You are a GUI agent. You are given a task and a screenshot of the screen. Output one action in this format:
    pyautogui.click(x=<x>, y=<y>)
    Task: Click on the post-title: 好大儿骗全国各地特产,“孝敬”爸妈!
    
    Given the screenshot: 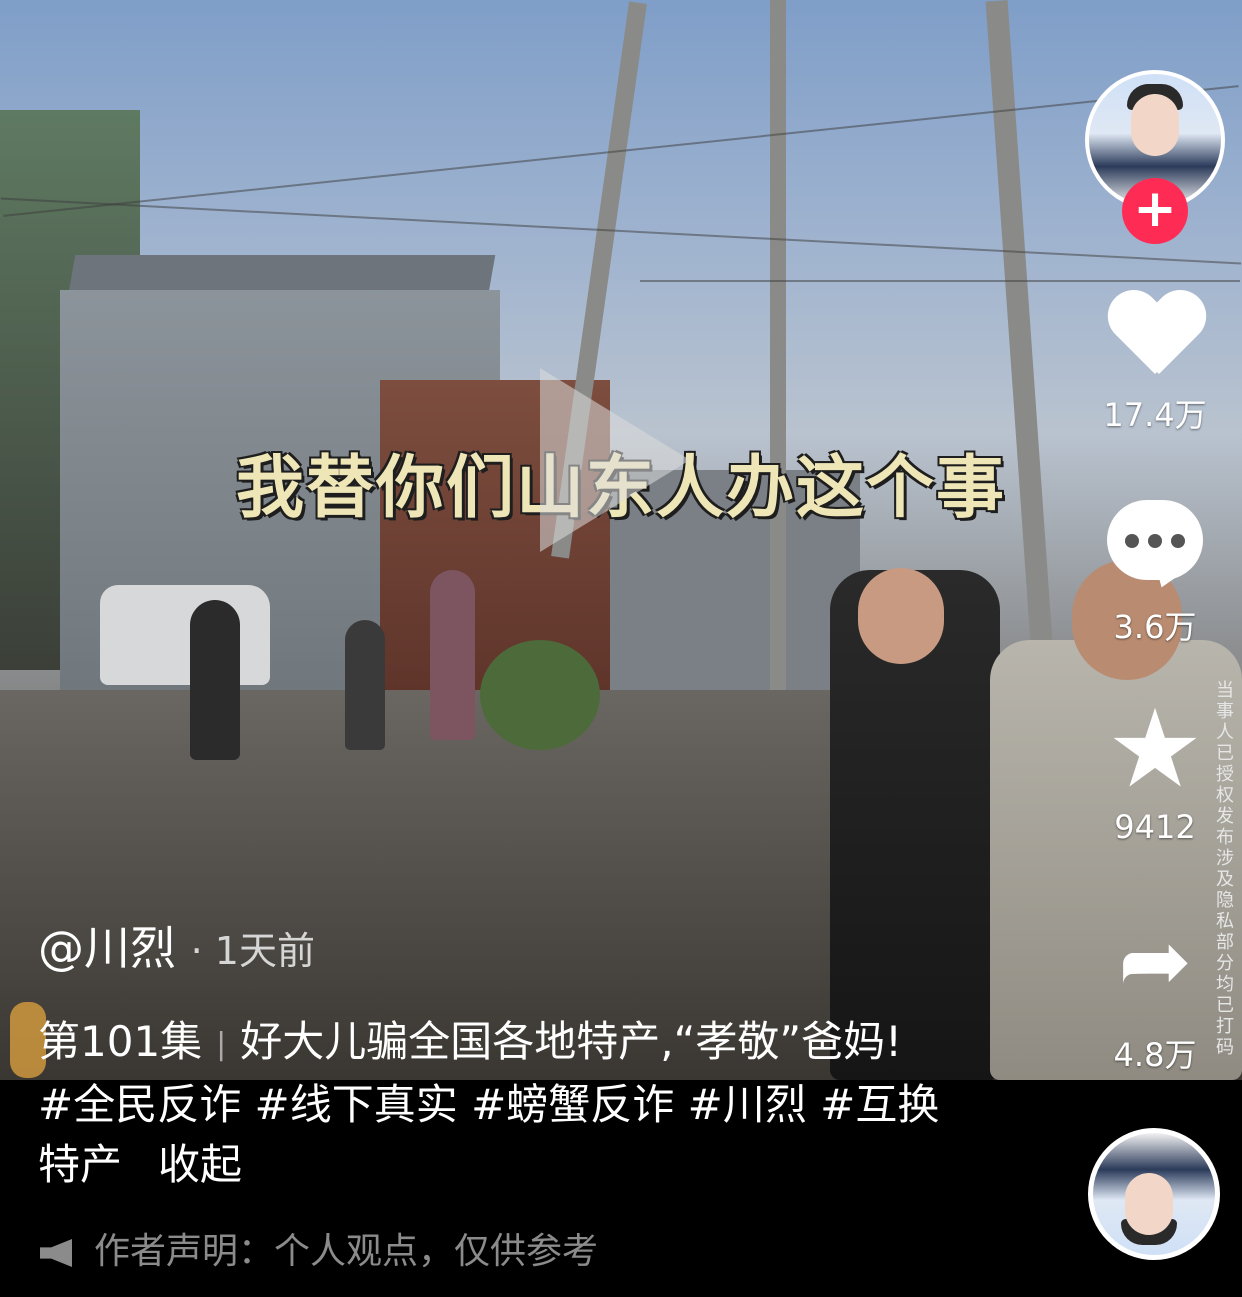 What is the action you would take?
    pyautogui.click(x=571, y=1041)
    